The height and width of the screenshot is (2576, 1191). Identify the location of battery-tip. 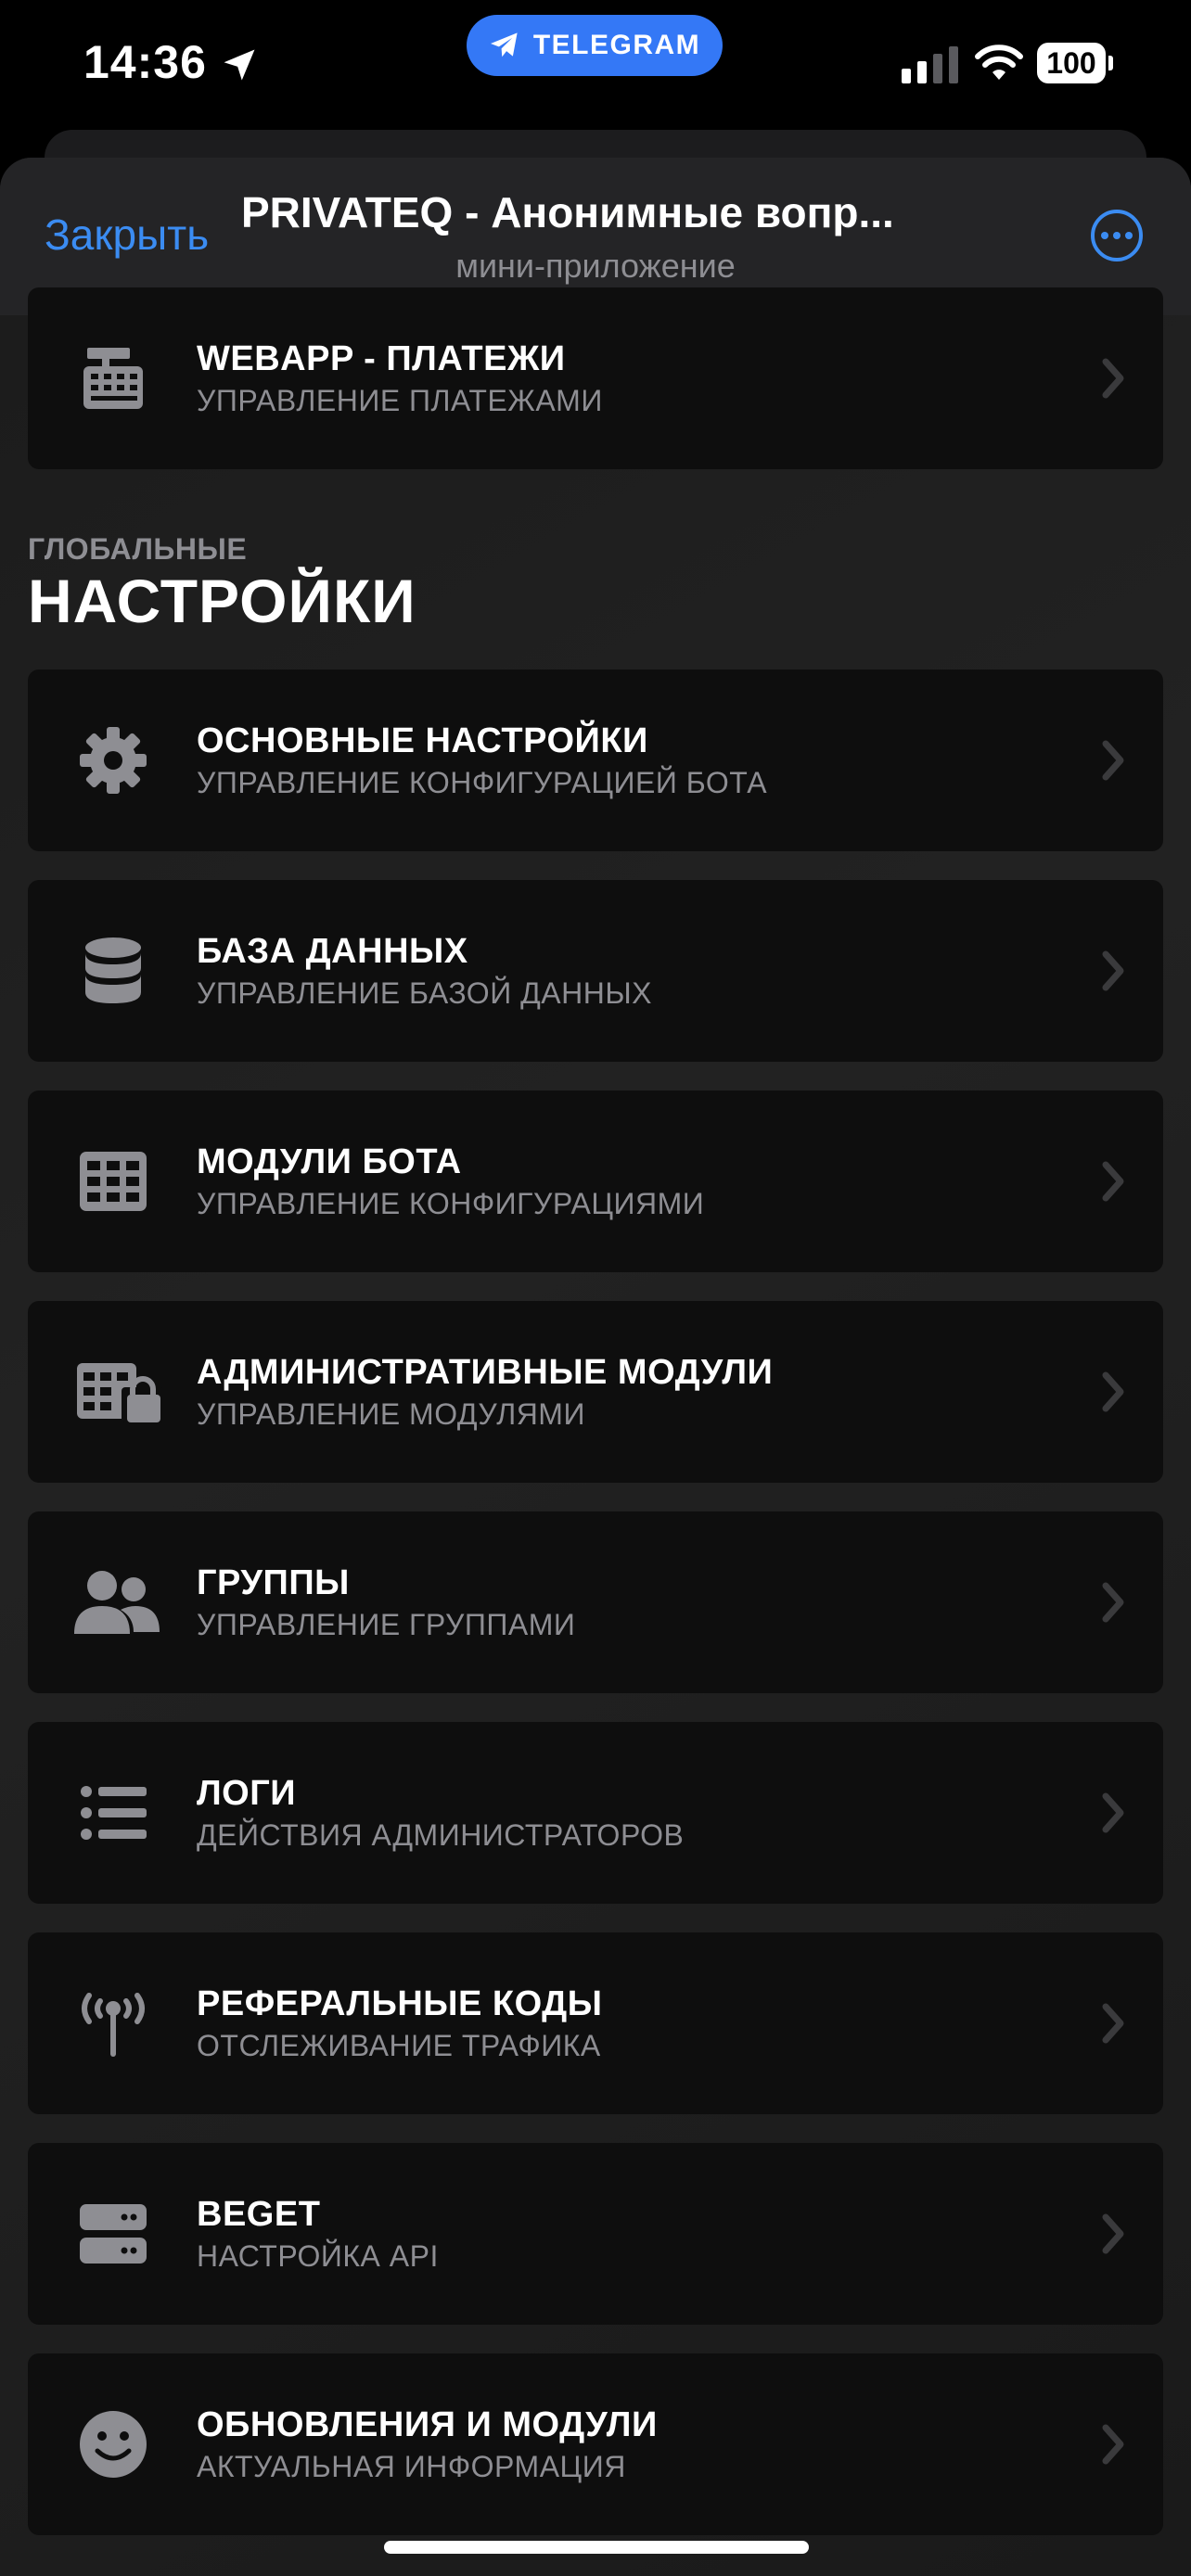
(1110, 63).